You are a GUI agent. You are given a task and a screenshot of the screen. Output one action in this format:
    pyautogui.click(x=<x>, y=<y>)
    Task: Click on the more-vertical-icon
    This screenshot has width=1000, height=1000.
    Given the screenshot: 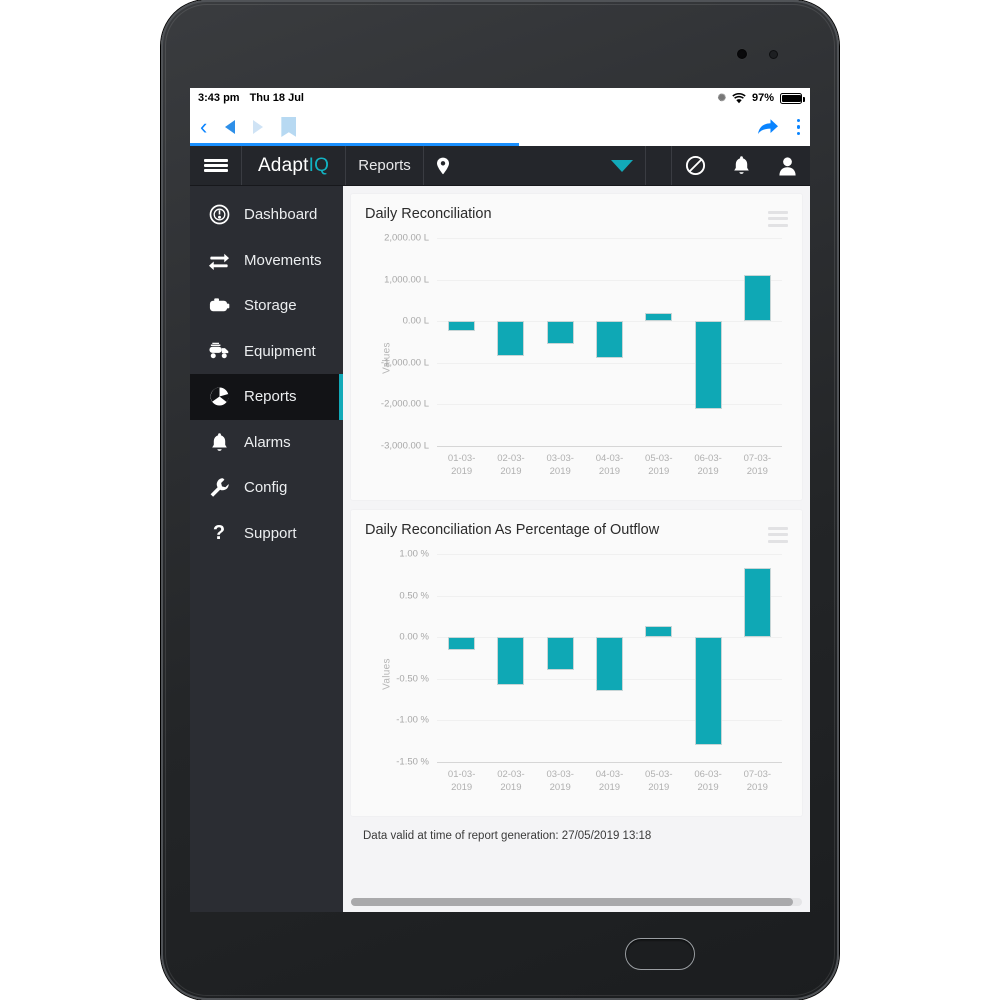 What is the action you would take?
    pyautogui.click(x=798, y=127)
    